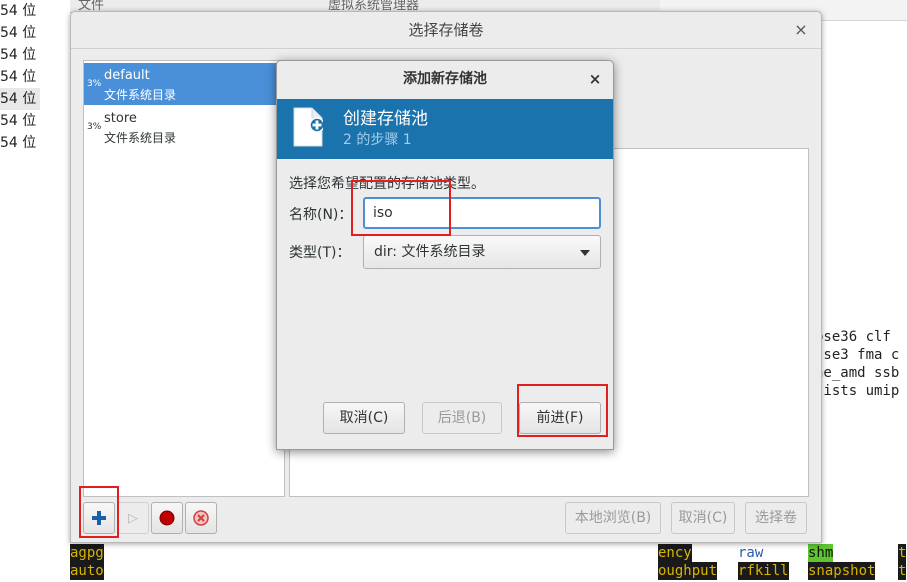 This screenshot has width=907, height=582. Describe the element at coordinates (857, 355) in the screenshot. I see `background-text: sse3 fma c` at that location.